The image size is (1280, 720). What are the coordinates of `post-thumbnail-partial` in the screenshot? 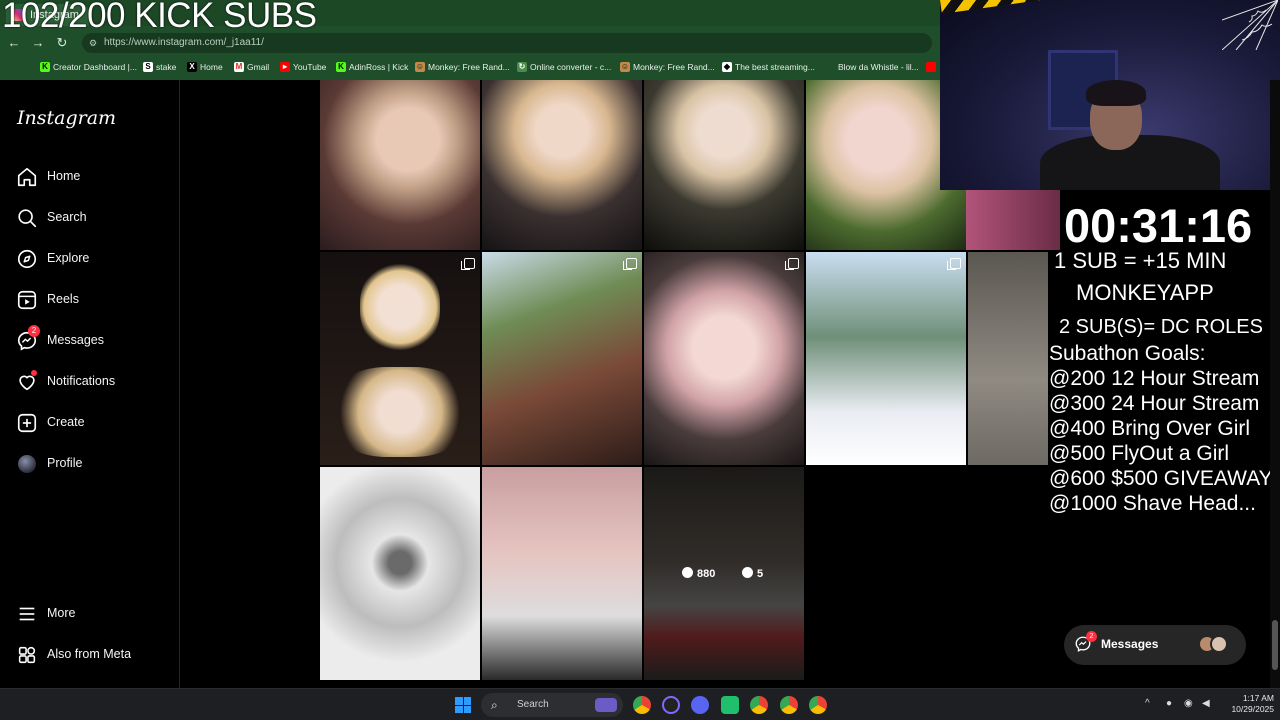 It's located at (1013, 220).